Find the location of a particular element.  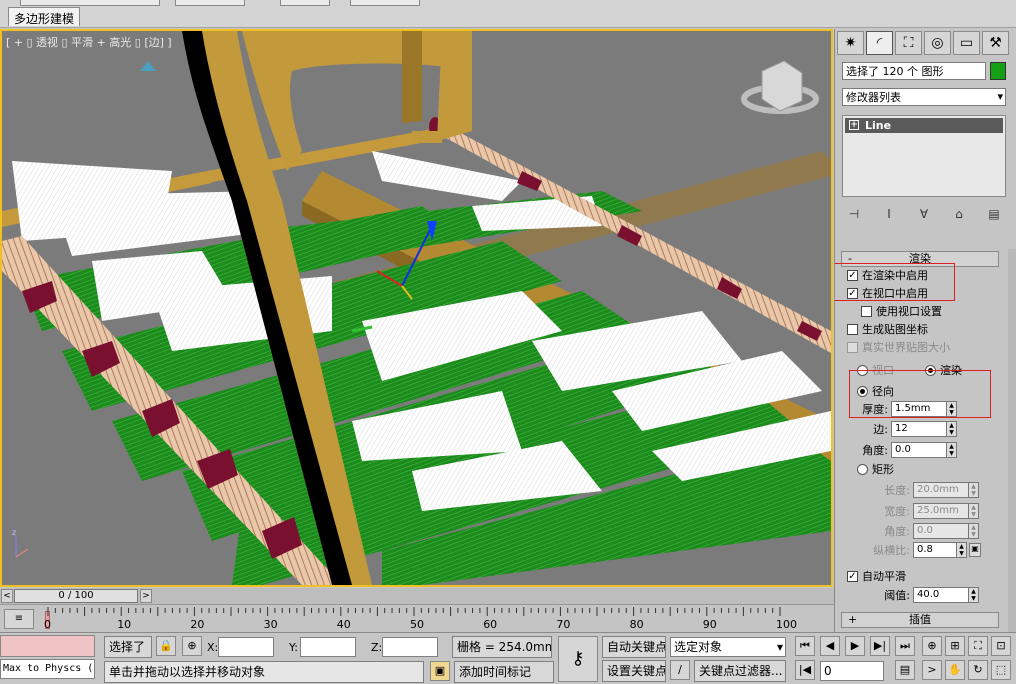

motion-icon: ◎ is located at coordinates (937, 43).